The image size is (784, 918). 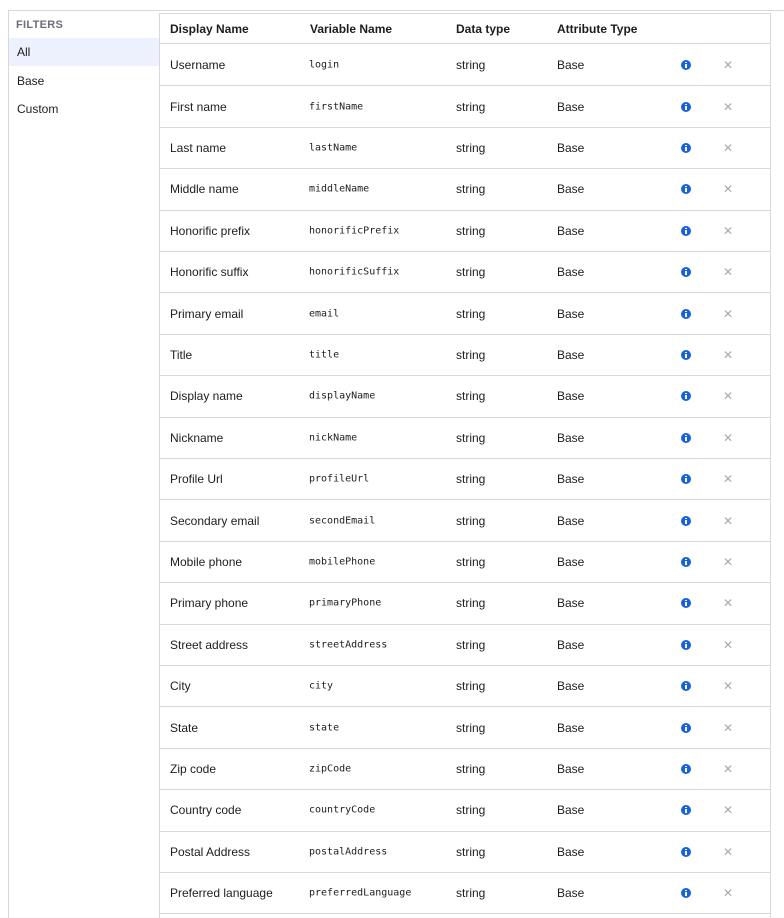 What do you see at coordinates (206, 810) in the screenshot?
I see `display-name-cell: Country code` at bounding box center [206, 810].